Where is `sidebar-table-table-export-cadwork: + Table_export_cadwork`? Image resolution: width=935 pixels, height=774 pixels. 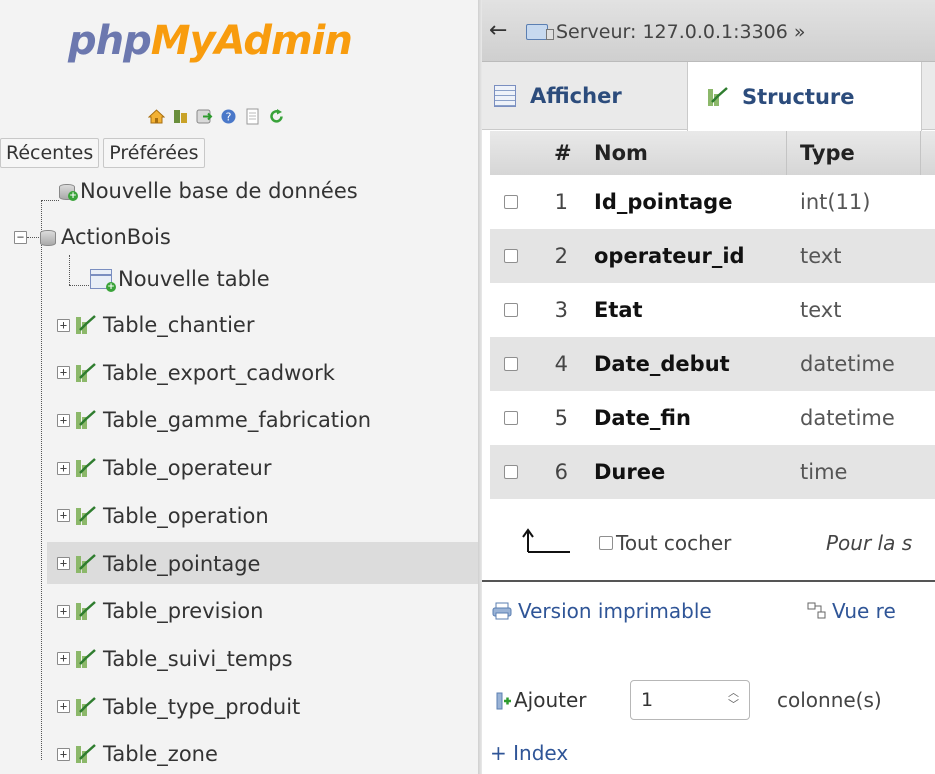 sidebar-table-table-export-cadwork: + Table_export_cadwork is located at coordinates (196, 373).